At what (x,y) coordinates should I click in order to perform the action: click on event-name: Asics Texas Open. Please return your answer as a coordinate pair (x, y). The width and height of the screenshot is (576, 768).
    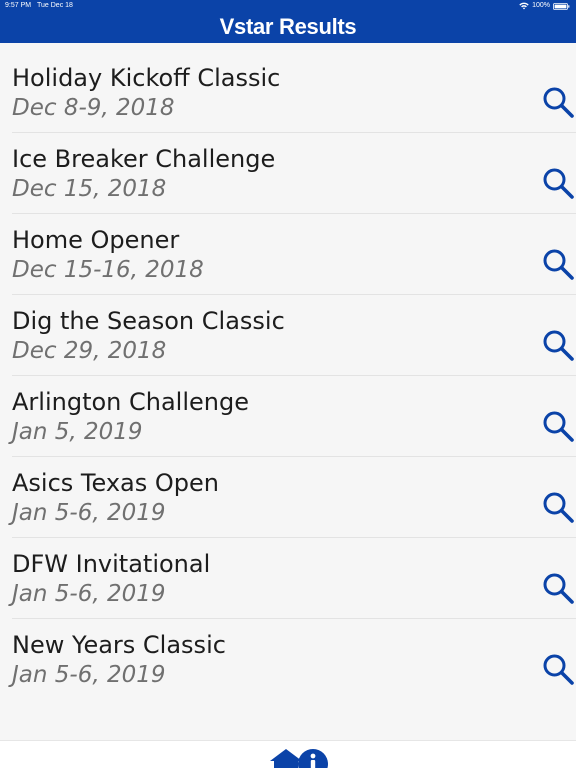
    Looking at the image, I should click on (115, 483).